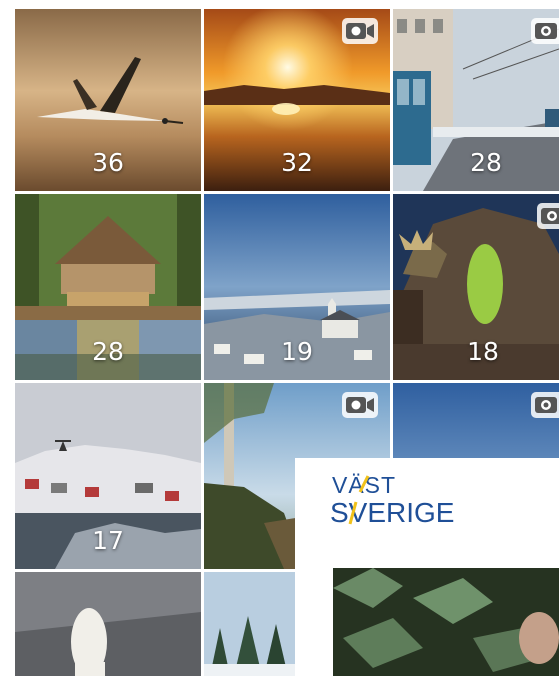 The height and width of the screenshot is (676, 559). Describe the element at coordinates (108, 100) in the screenshot. I see `photo-tile-crane: 36` at that location.